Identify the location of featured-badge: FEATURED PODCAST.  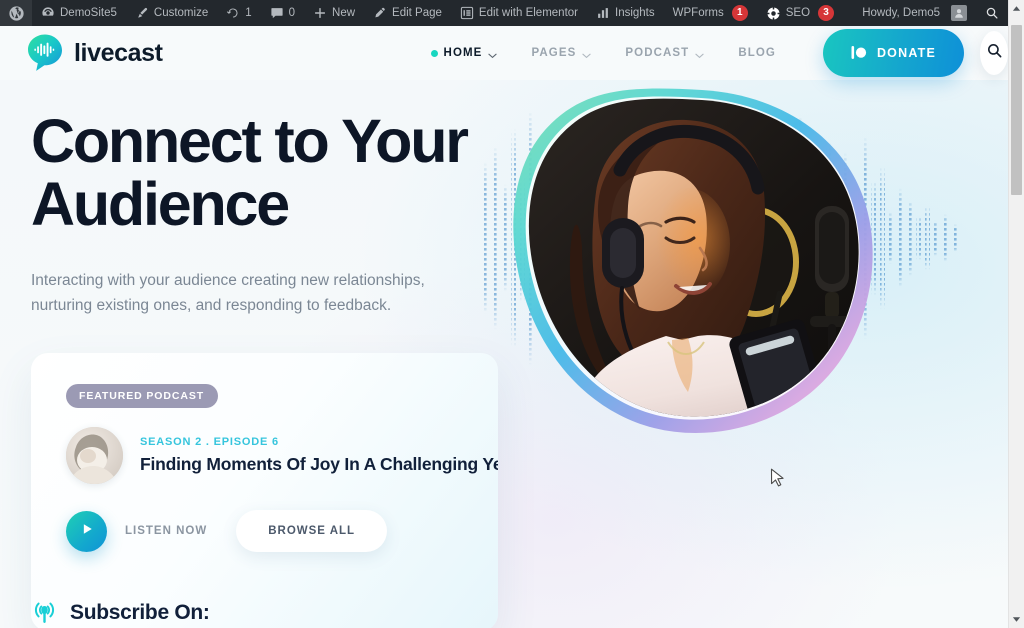
(142, 396).